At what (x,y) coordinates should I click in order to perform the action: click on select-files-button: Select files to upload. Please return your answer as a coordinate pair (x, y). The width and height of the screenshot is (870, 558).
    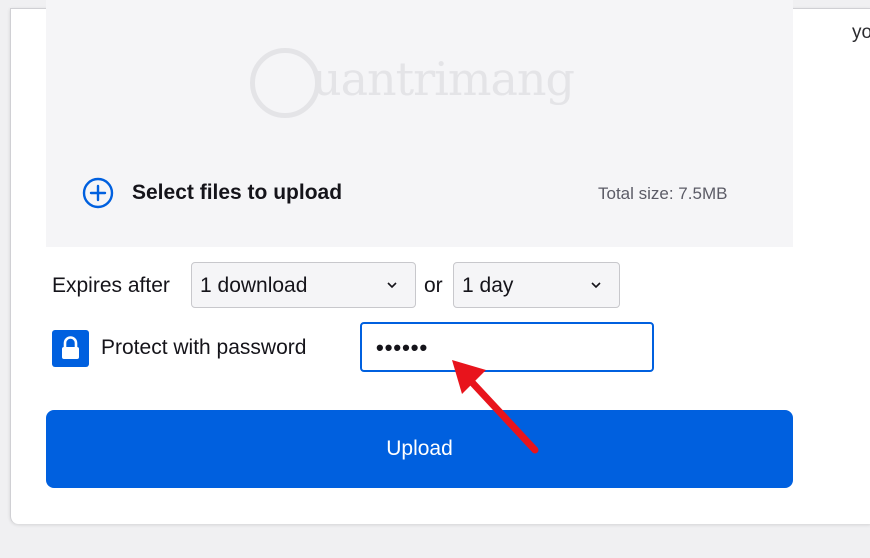
    Looking at the image, I should click on (237, 193).